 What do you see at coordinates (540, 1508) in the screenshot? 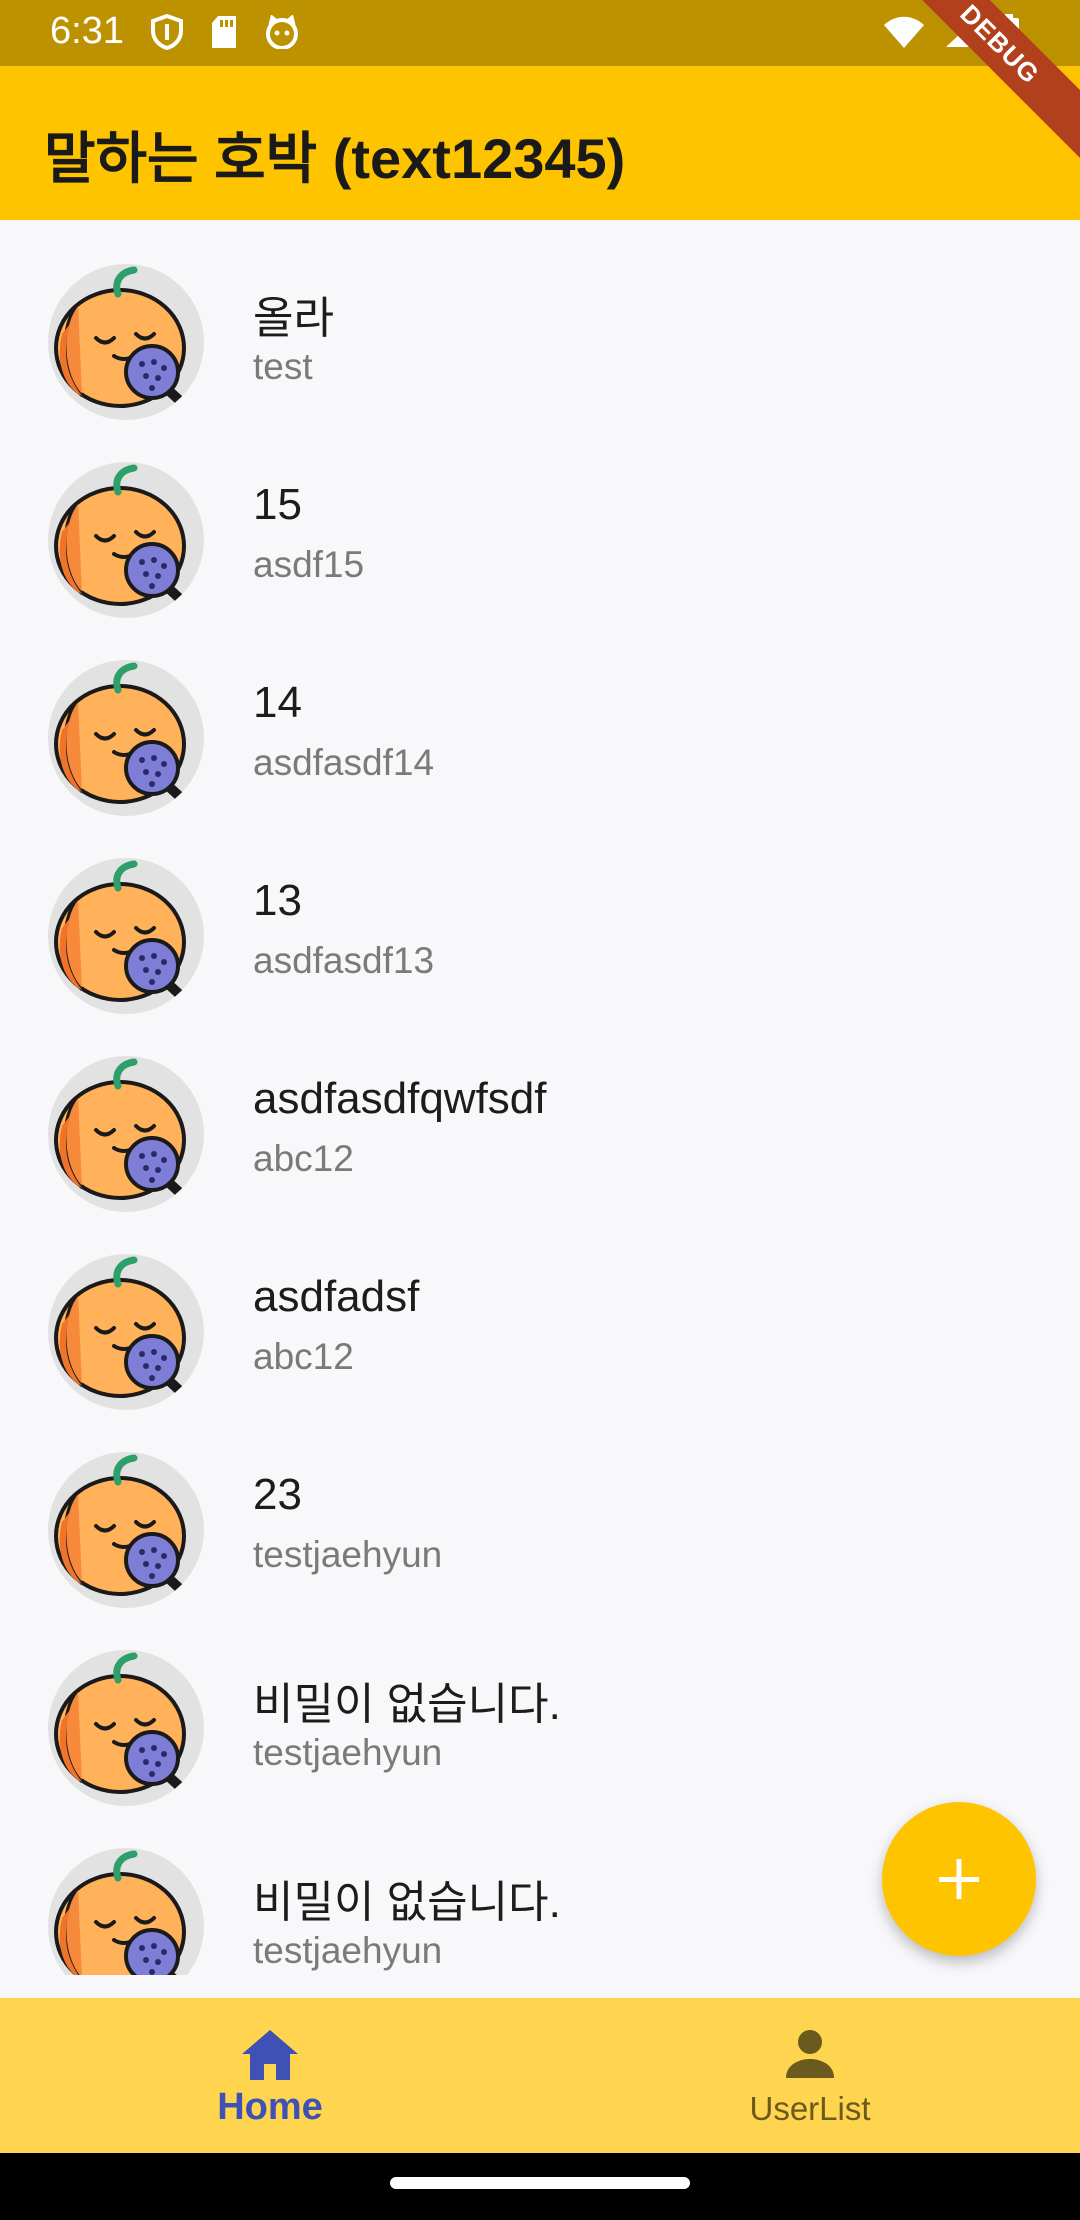
I see `list-item: 23 testjaehyun` at bounding box center [540, 1508].